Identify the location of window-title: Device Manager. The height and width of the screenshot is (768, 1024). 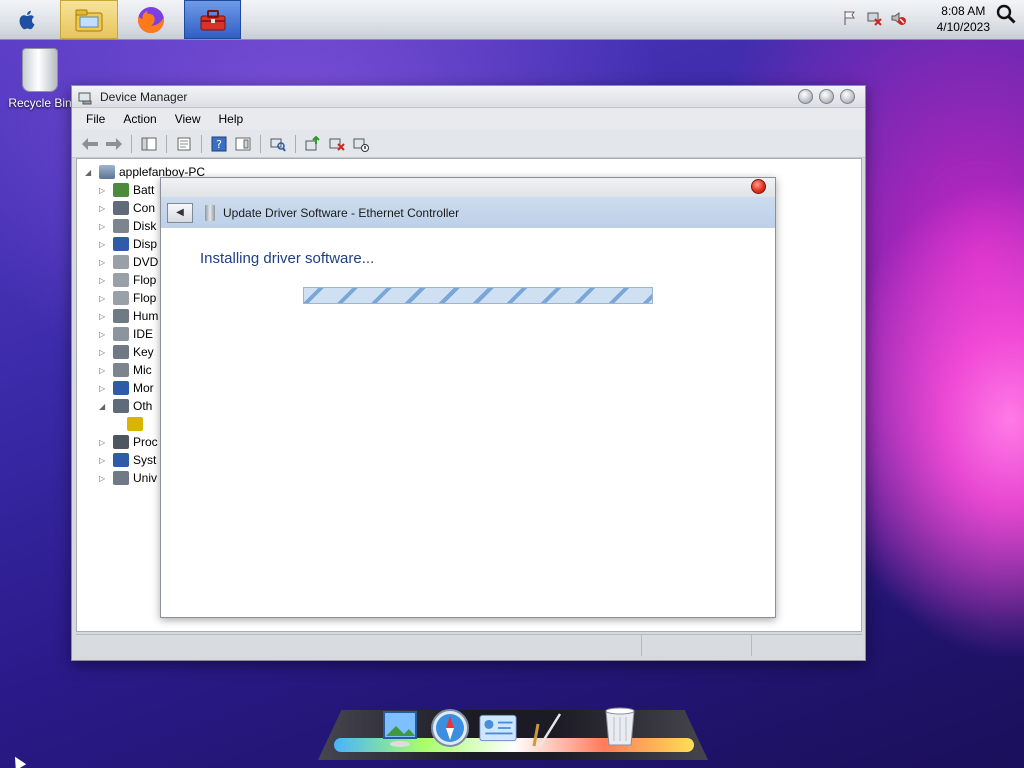
(144, 96).